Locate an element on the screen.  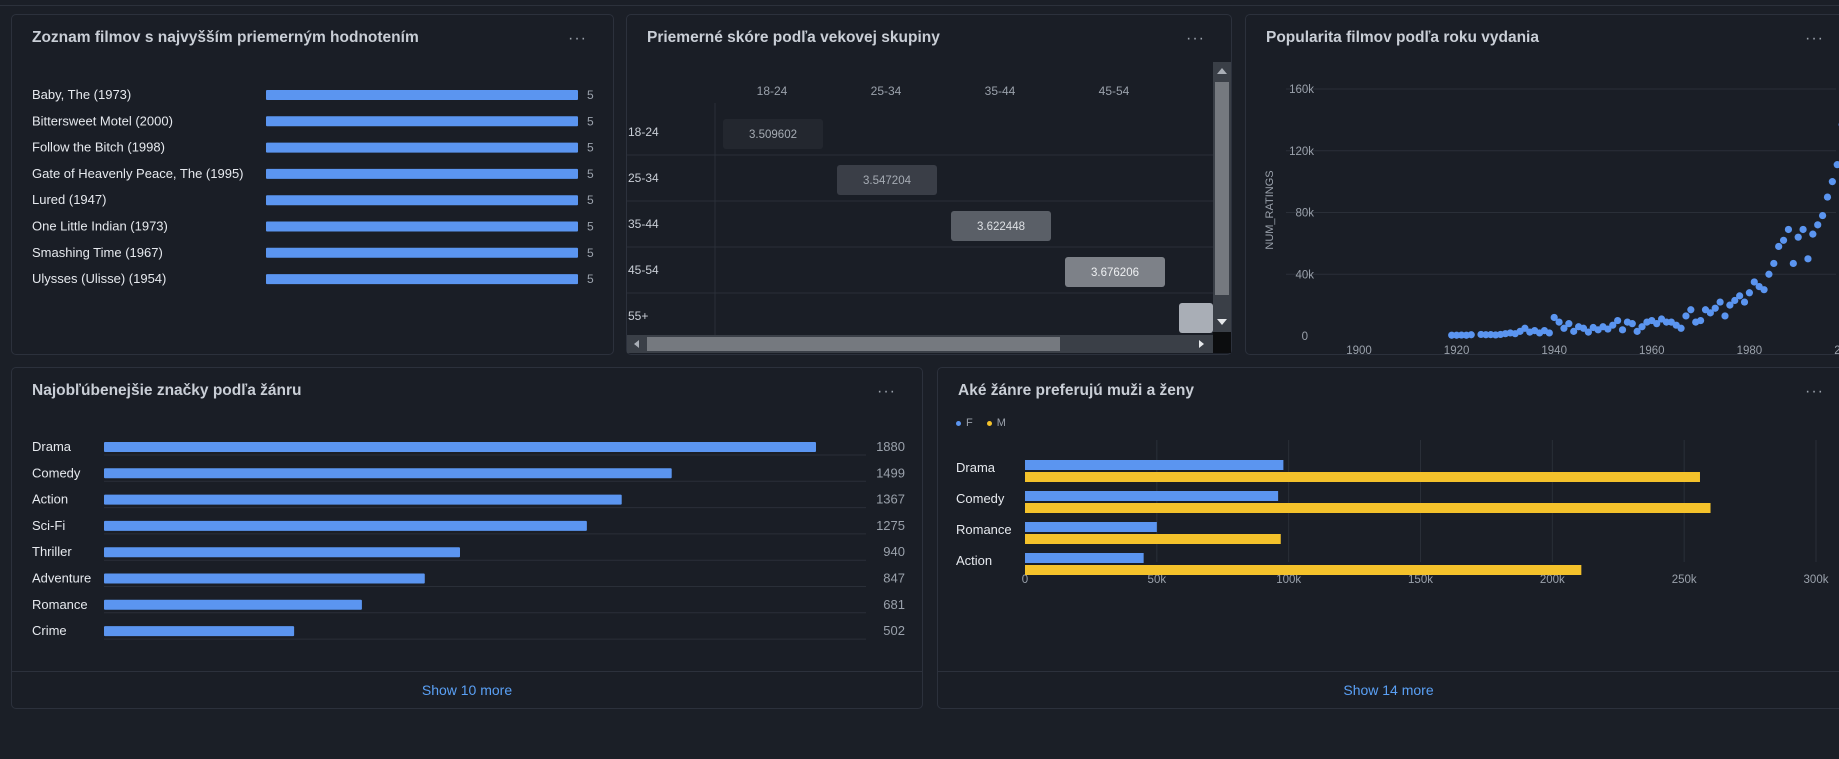
value-label: 1275 is located at coordinates (890, 525).